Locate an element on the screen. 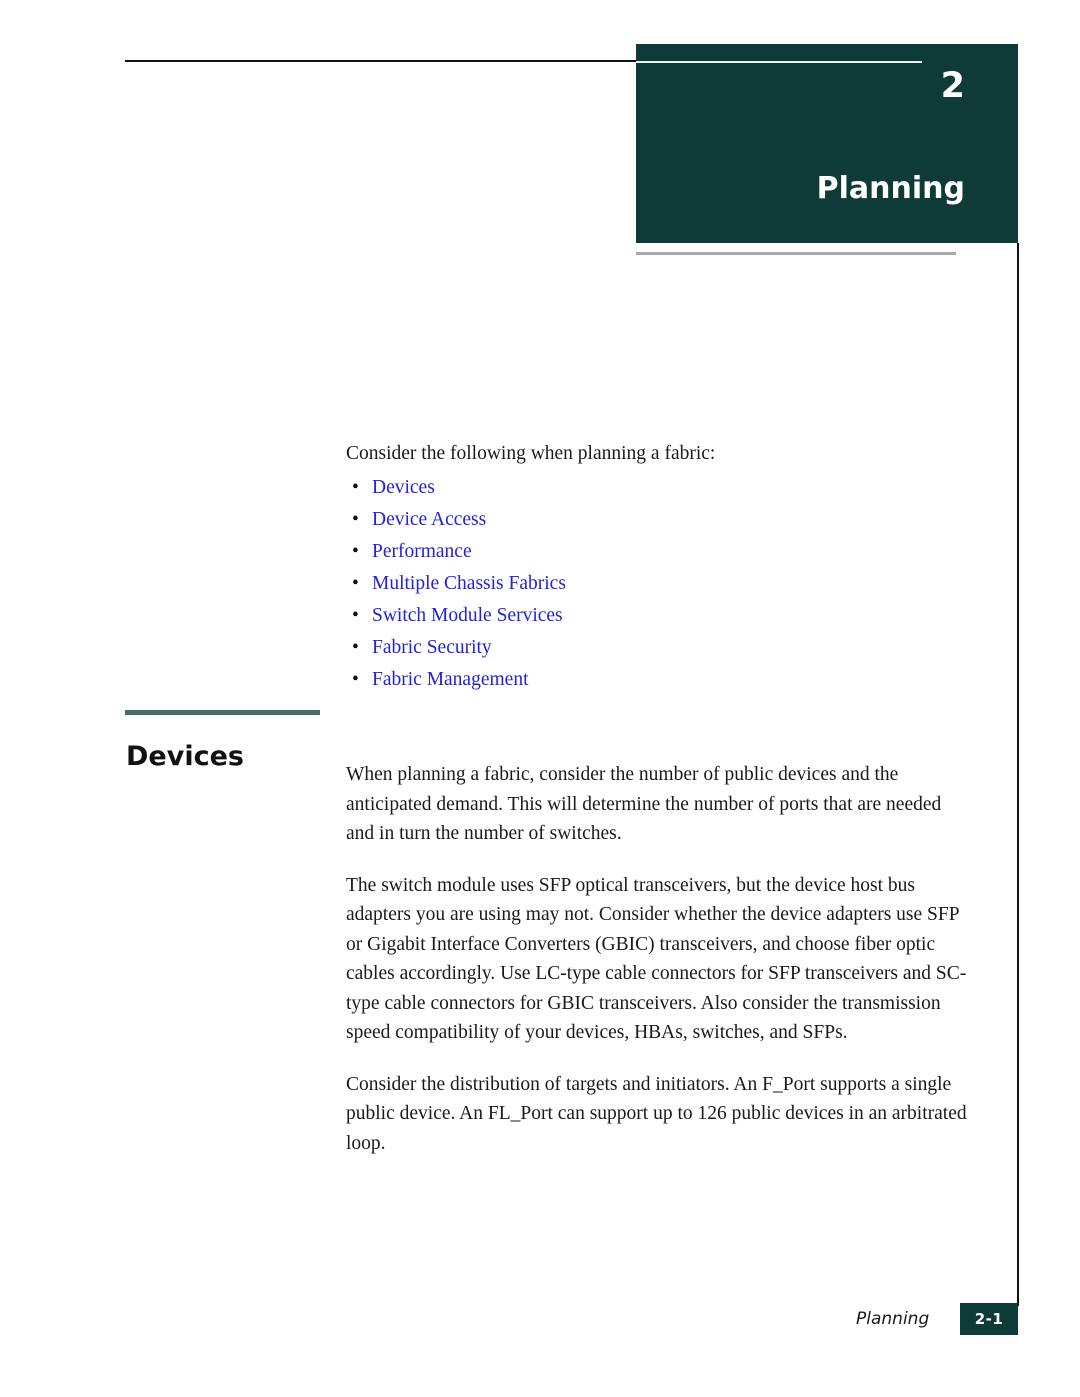 This screenshot has height=1397, width=1080. footer-page-box: 2-1 is located at coordinates (989, 1319).